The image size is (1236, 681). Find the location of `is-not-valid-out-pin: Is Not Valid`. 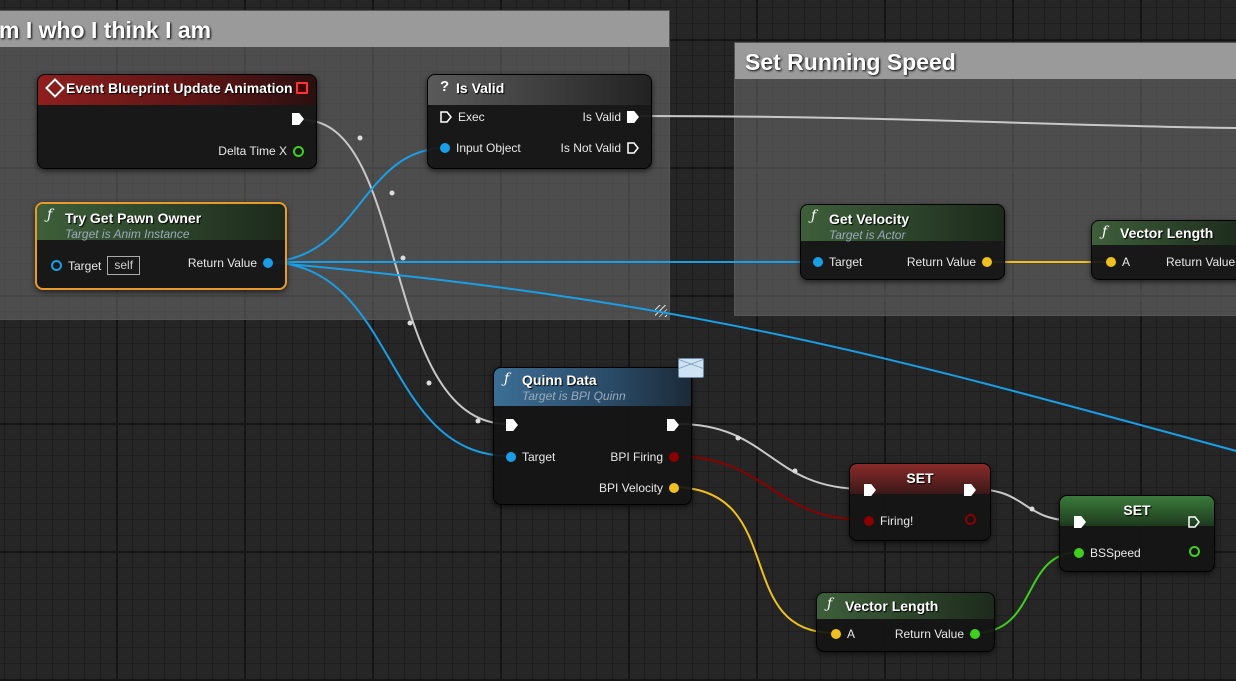

is-not-valid-out-pin: Is Not Valid is located at coordinates (600, 148).